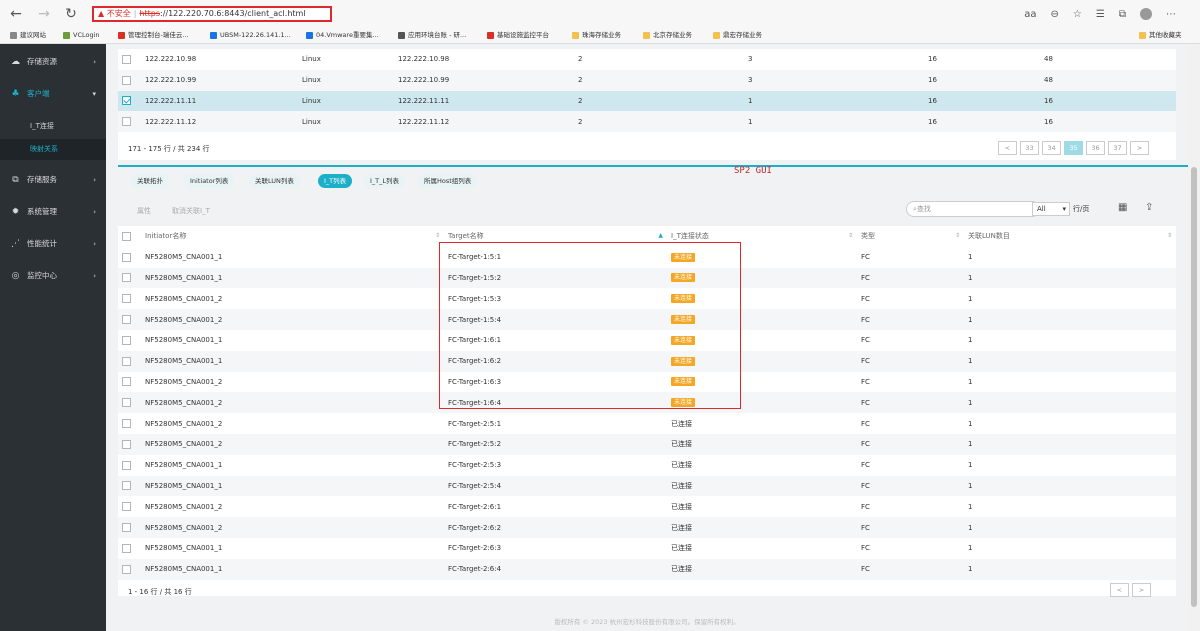 This screenshot has width=1200, height=631. Describe the element at coordinates (129, 236) in the screenshot. I see `select-all-checkbox` at that location.